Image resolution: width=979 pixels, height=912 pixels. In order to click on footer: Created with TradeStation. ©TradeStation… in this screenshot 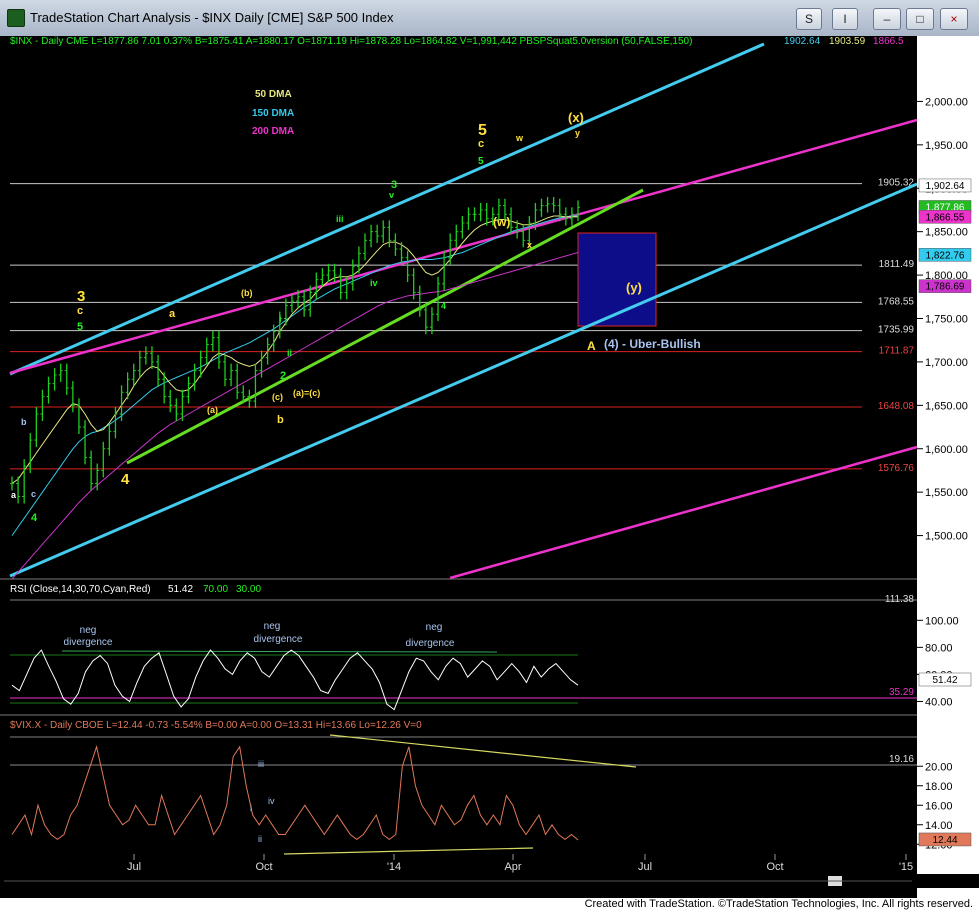, I will do `click(489, 905)`.